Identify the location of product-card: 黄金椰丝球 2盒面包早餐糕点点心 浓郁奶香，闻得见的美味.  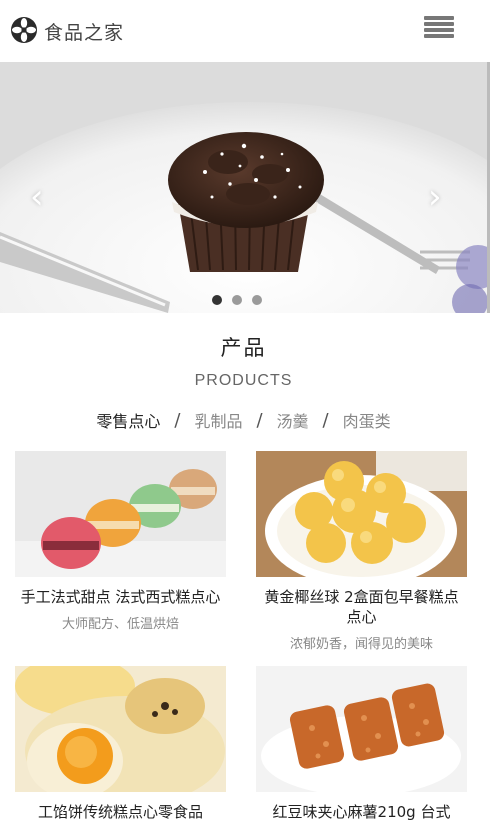
(361, 551).